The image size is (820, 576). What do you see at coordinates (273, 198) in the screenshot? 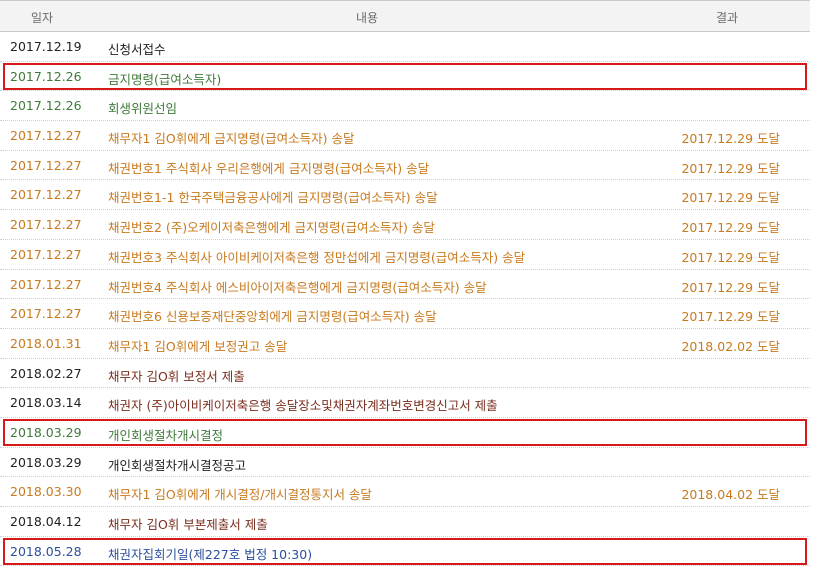
I see `row-content: 채권번호1-1 한국주택금융공사에게 금지명령(급여소득자) 송달` at bounding box center [273, 198].